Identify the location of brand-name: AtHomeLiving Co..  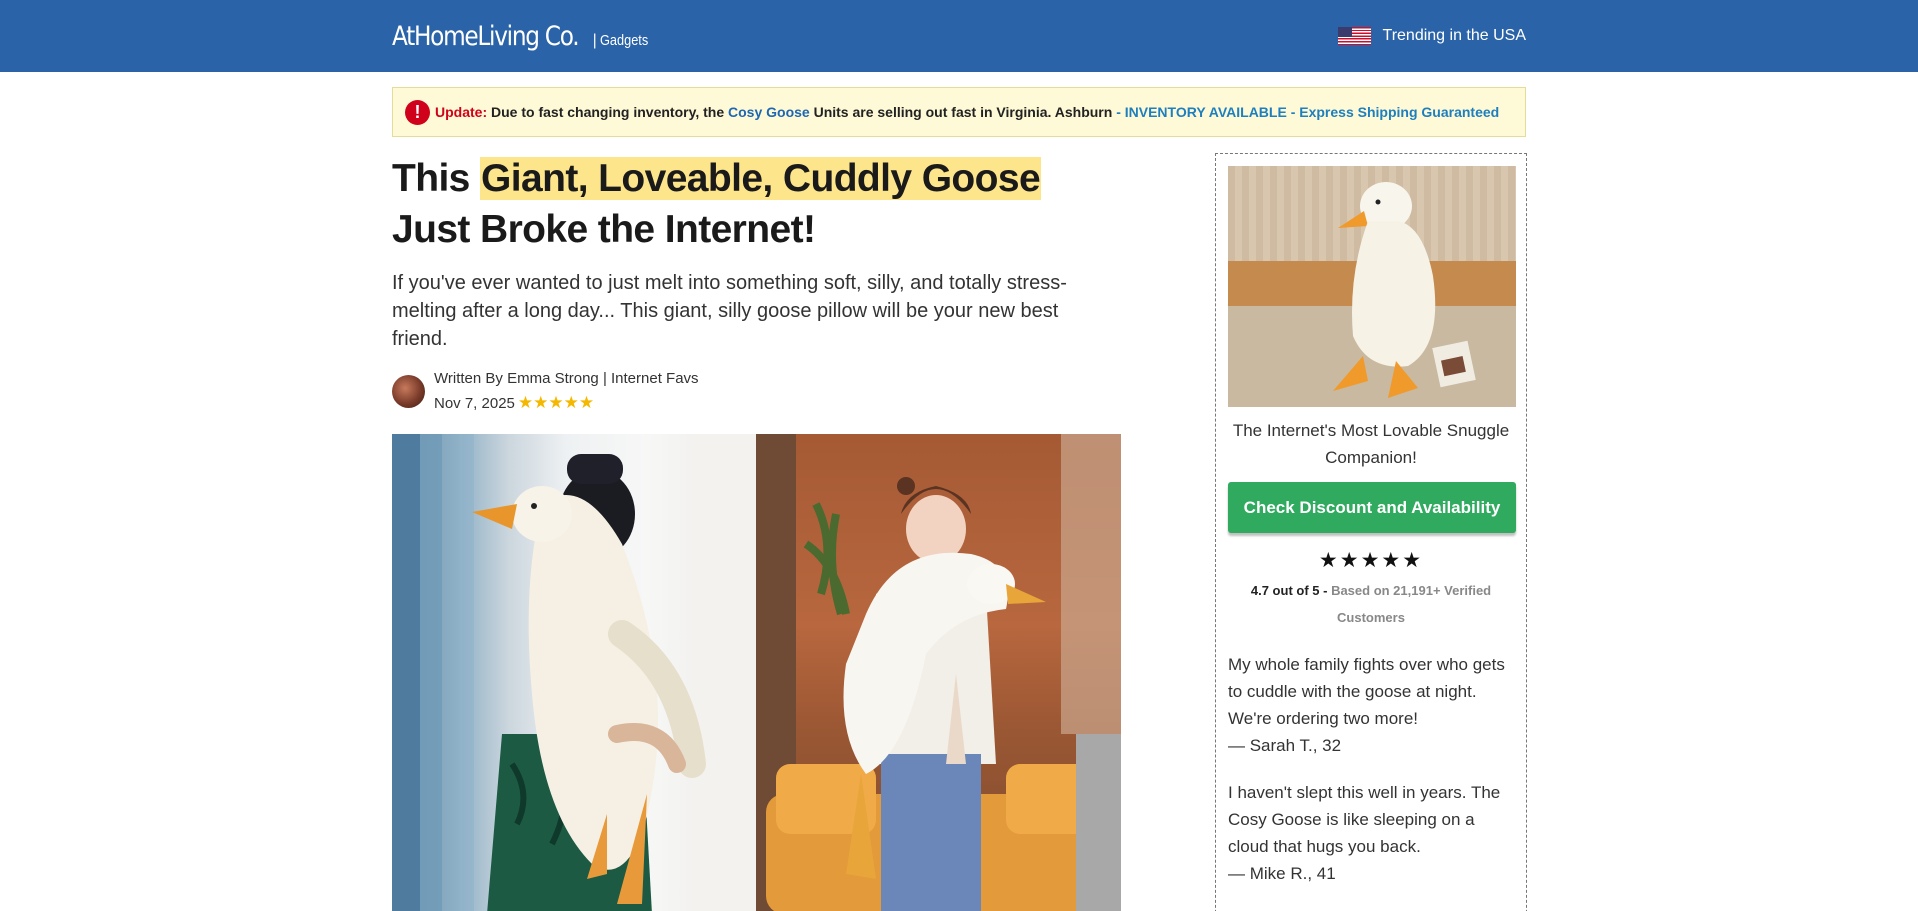
(486, 36).